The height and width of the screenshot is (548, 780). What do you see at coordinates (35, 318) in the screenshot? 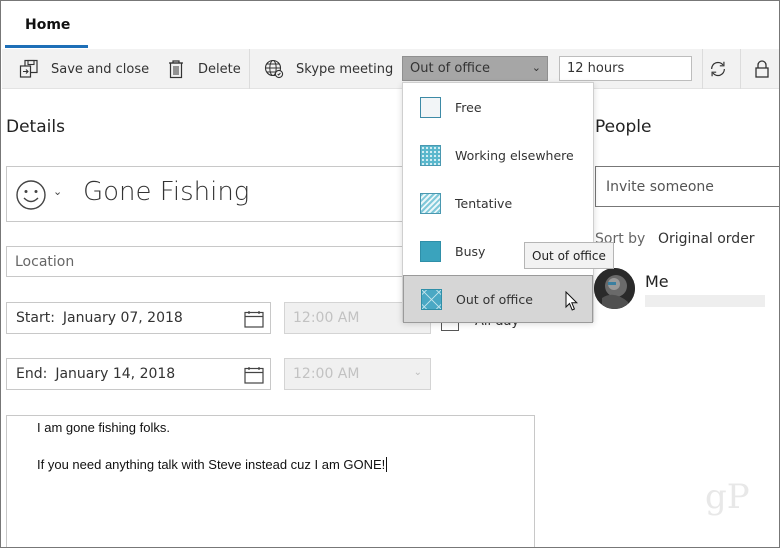
I see `start-label: Start:` at bounding box center [35, 318].